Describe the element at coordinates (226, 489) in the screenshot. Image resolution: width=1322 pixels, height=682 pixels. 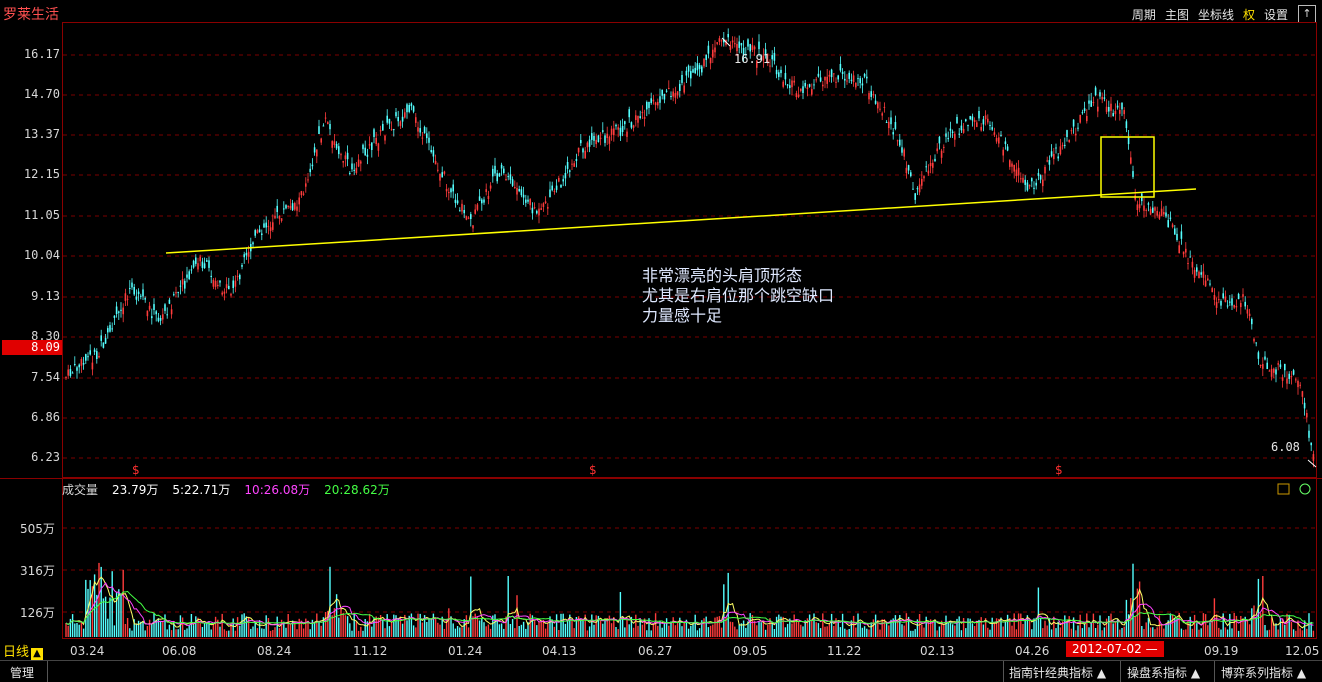
I see `volume-header: 成交量 23.79万 5:22.71万 10:26.08万 20:28.62万` at that location.